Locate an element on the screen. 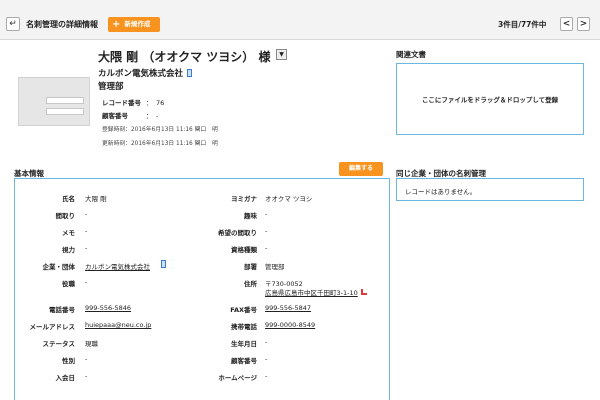 The image size is (600, 400). field-value-email: huiepaaa@neu.co.jp is located at coordinates (118, 325).